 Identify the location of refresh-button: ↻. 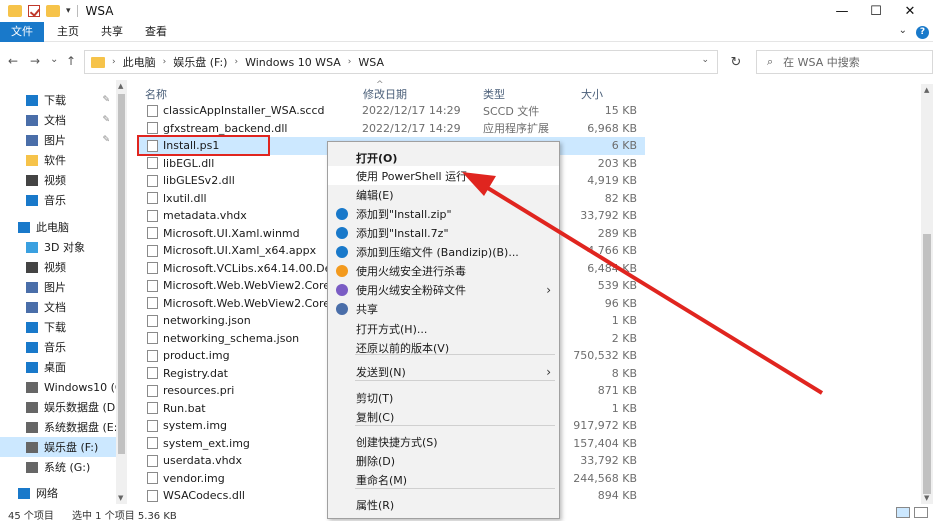
(736, 62).